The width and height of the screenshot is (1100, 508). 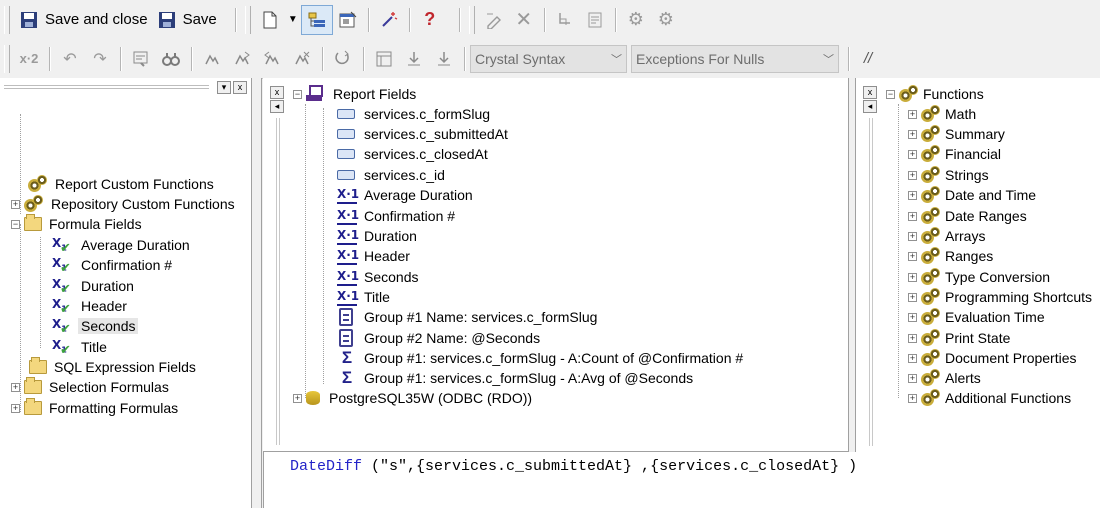 What do you see at coordinates (384, 59) in the screenshot?
I see `show-field-values-button` at bounding box center [384, 59].